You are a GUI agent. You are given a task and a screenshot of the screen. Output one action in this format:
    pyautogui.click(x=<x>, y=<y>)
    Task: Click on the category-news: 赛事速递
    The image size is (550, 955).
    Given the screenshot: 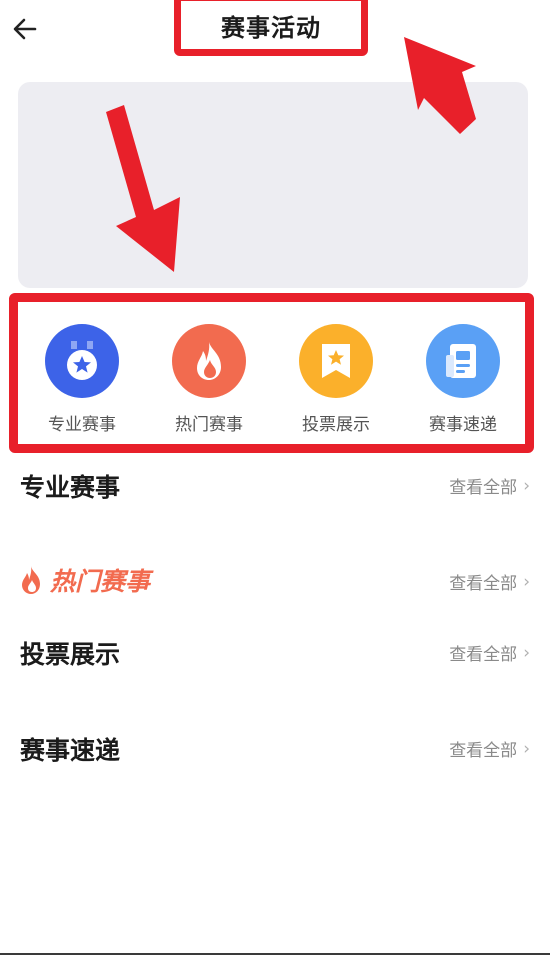 What is the action you would take?
    pyautogui.click(x=463, y=384)
    